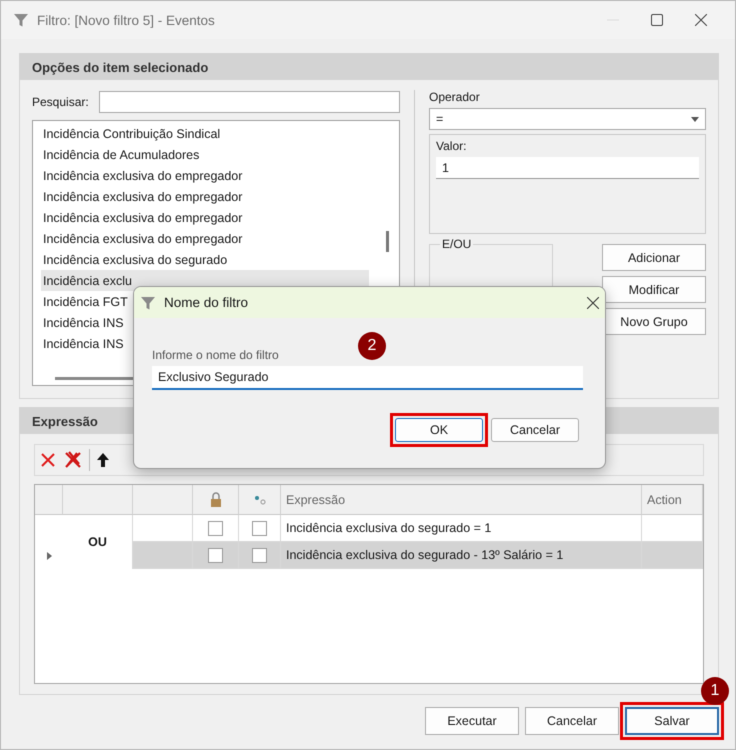 Image resolution: width=736 pixels, height=750 pixels. What do you see at coordinates (369, 67) in the screenshot?
I see `panel-header: Opções do item selecionado` at bounding box center [369, 67].